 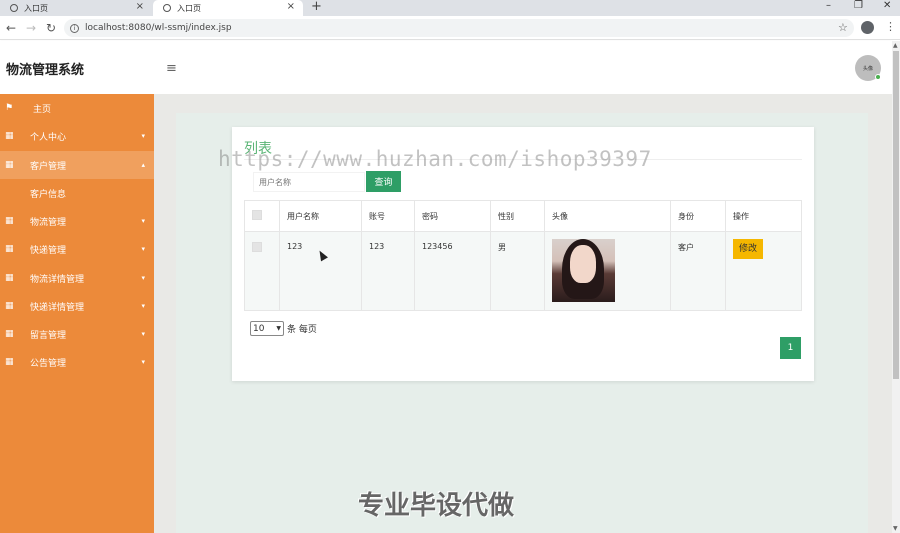 What do you see at coordinates (452, 271) in the screenshot?
I see `cell-password: 123456` at bounding box center [452, 271].